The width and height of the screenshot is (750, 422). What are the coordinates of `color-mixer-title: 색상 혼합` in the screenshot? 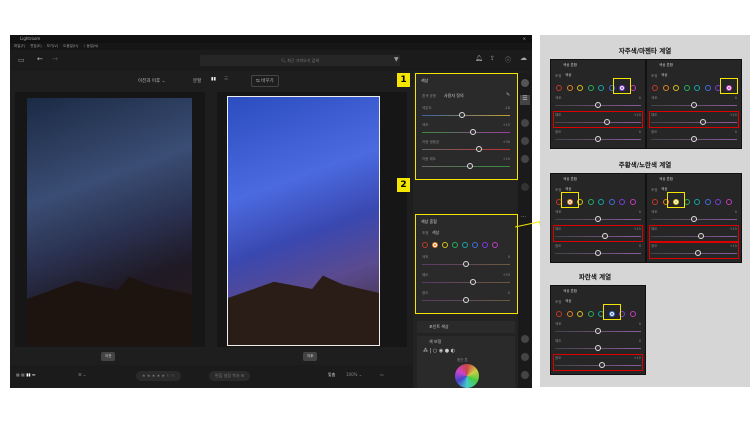 It's located at (429, 222).